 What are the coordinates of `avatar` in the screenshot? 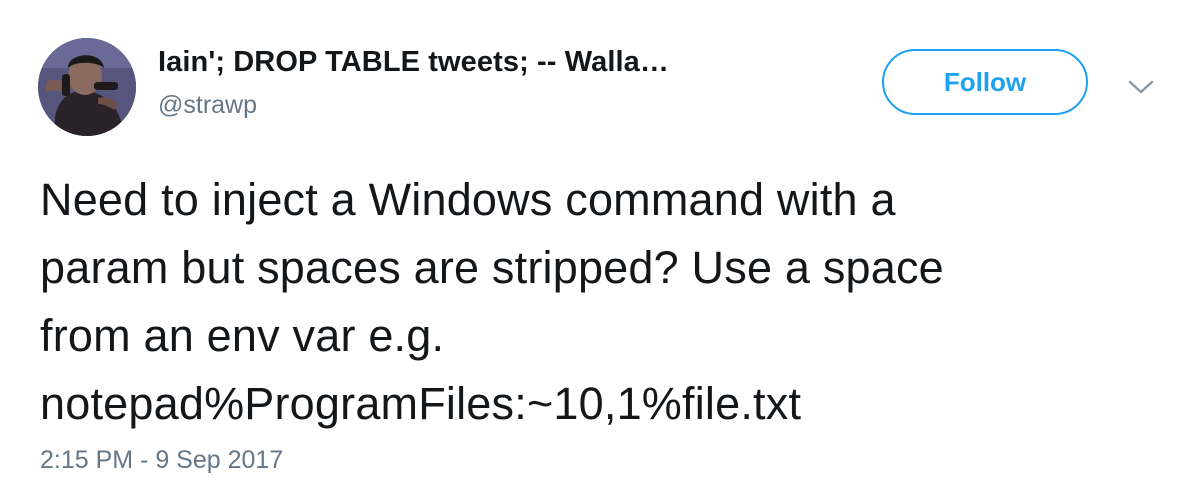 It's located at (87, 87).